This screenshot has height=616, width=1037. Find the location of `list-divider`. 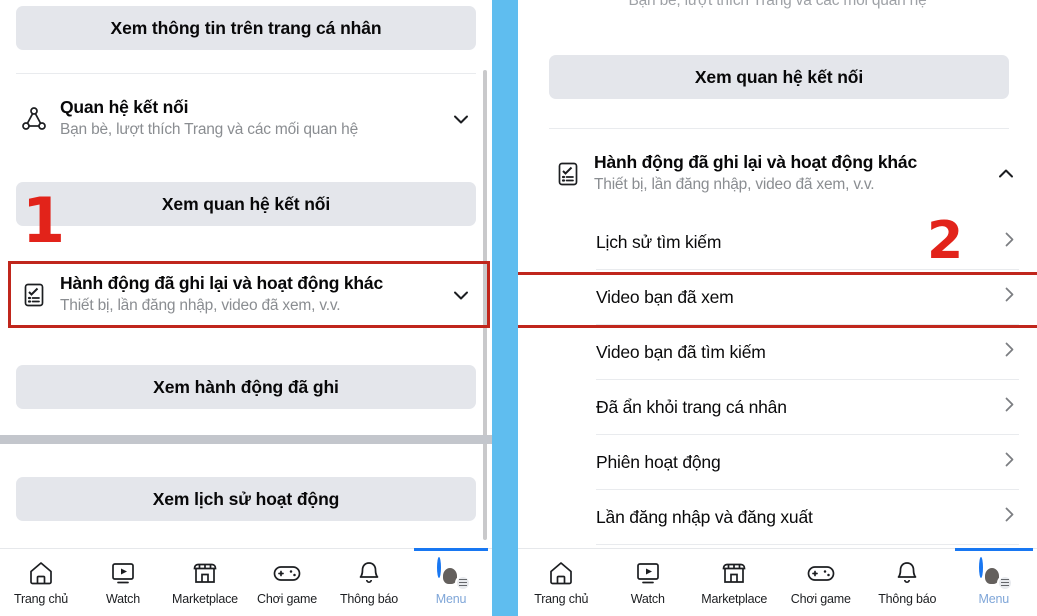

list-divider is located at coordinates (807, 544).